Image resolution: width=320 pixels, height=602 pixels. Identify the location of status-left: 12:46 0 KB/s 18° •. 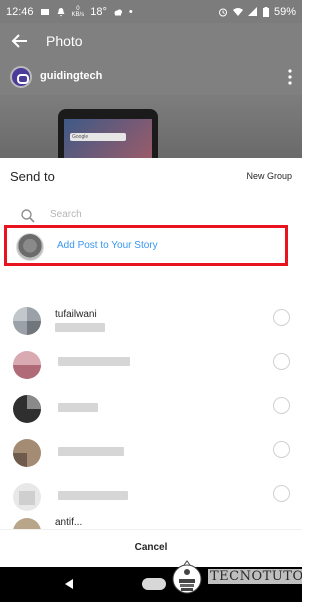
(69, 12).